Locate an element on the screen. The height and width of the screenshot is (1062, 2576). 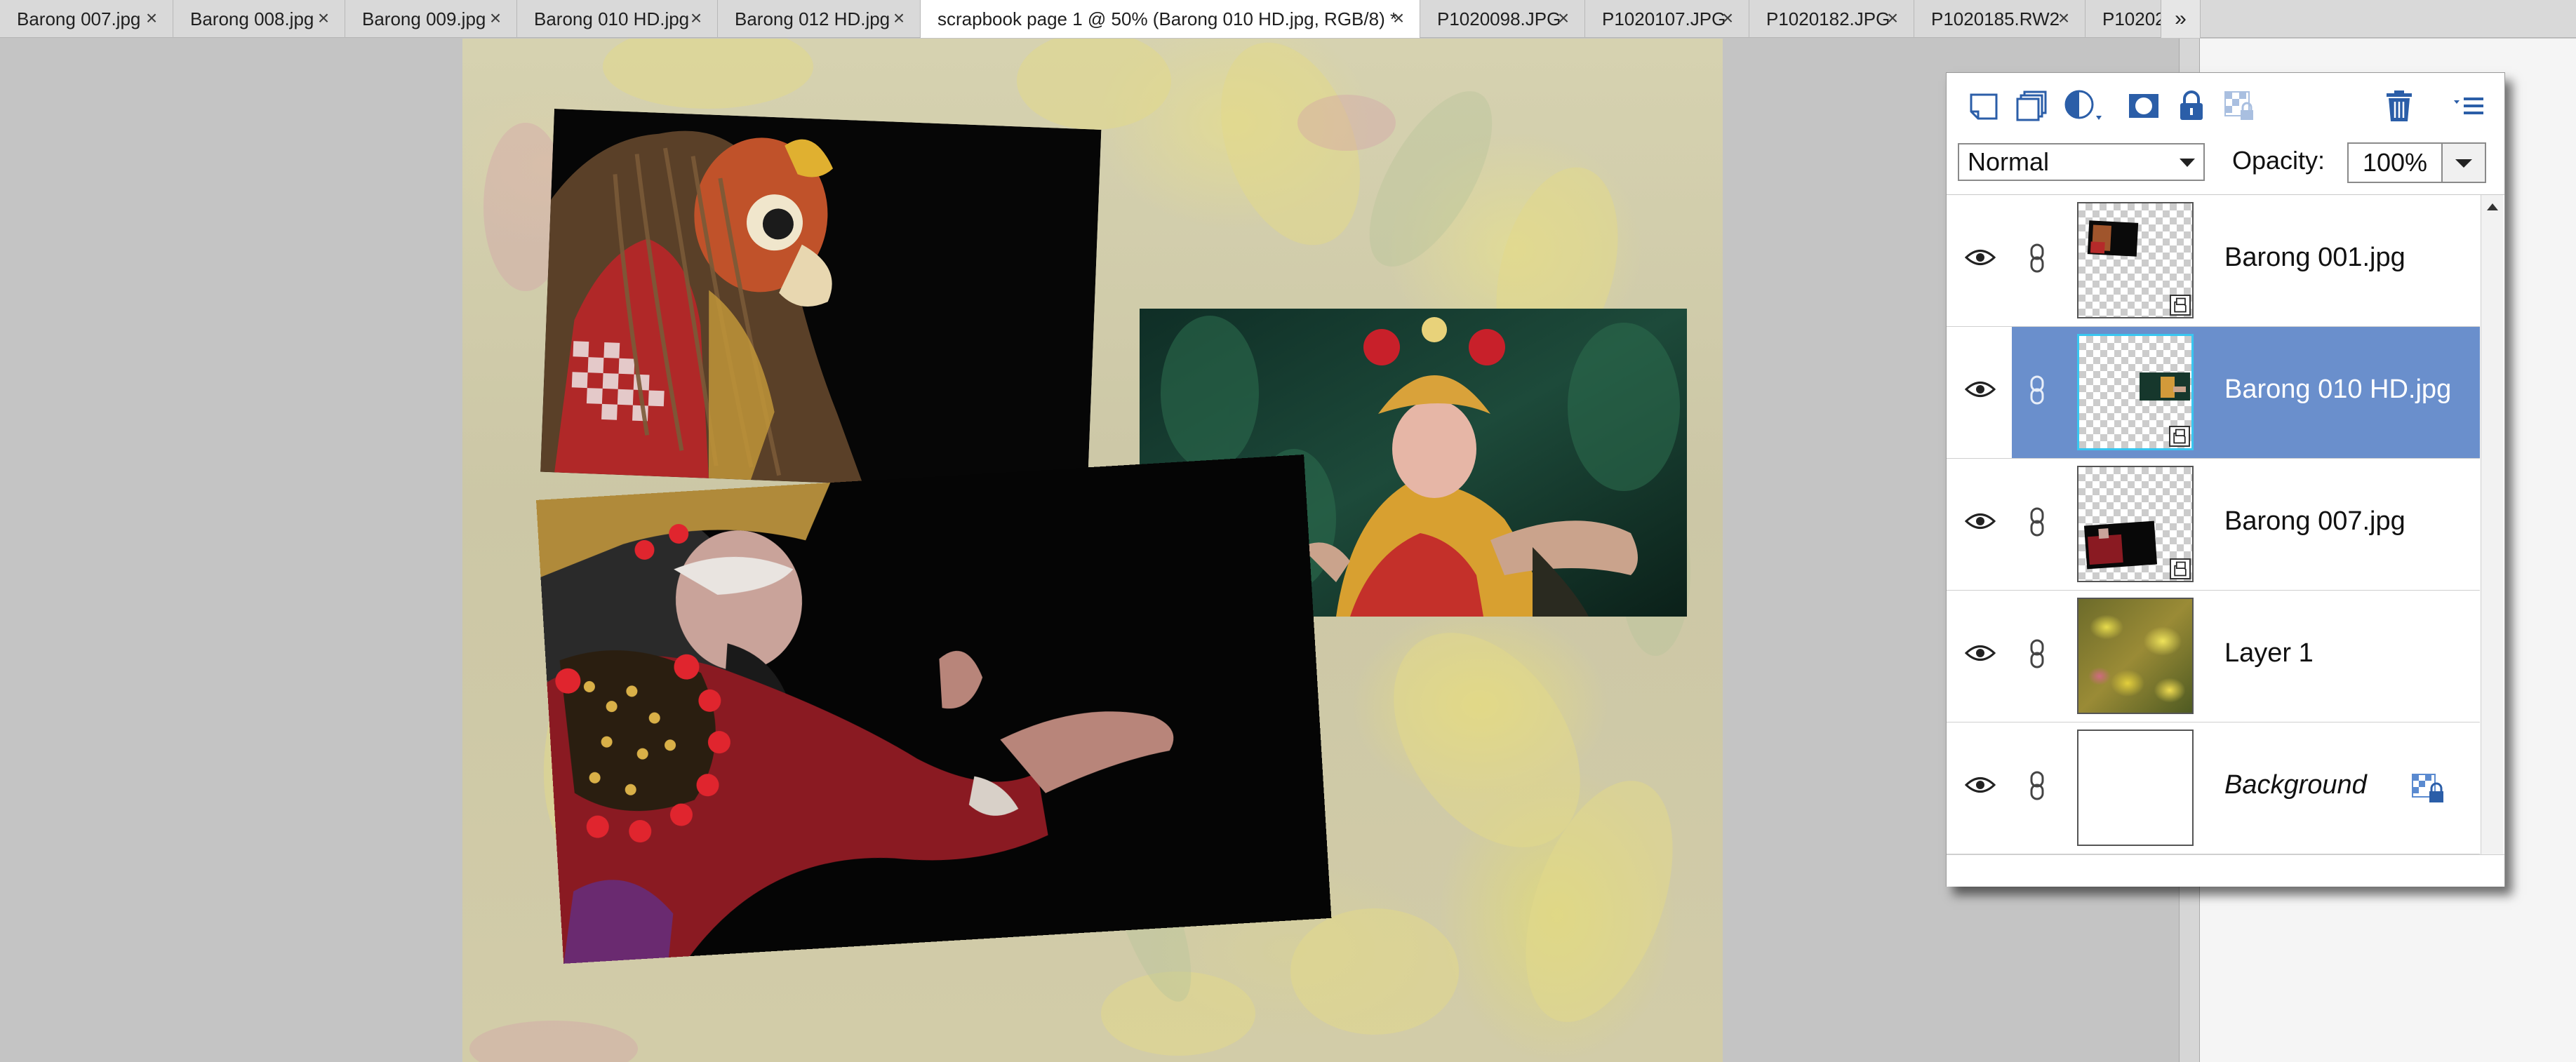
layer-row-barong-010-hd: Barong 010 HD.jpg is located at coordinates (2213, 393).